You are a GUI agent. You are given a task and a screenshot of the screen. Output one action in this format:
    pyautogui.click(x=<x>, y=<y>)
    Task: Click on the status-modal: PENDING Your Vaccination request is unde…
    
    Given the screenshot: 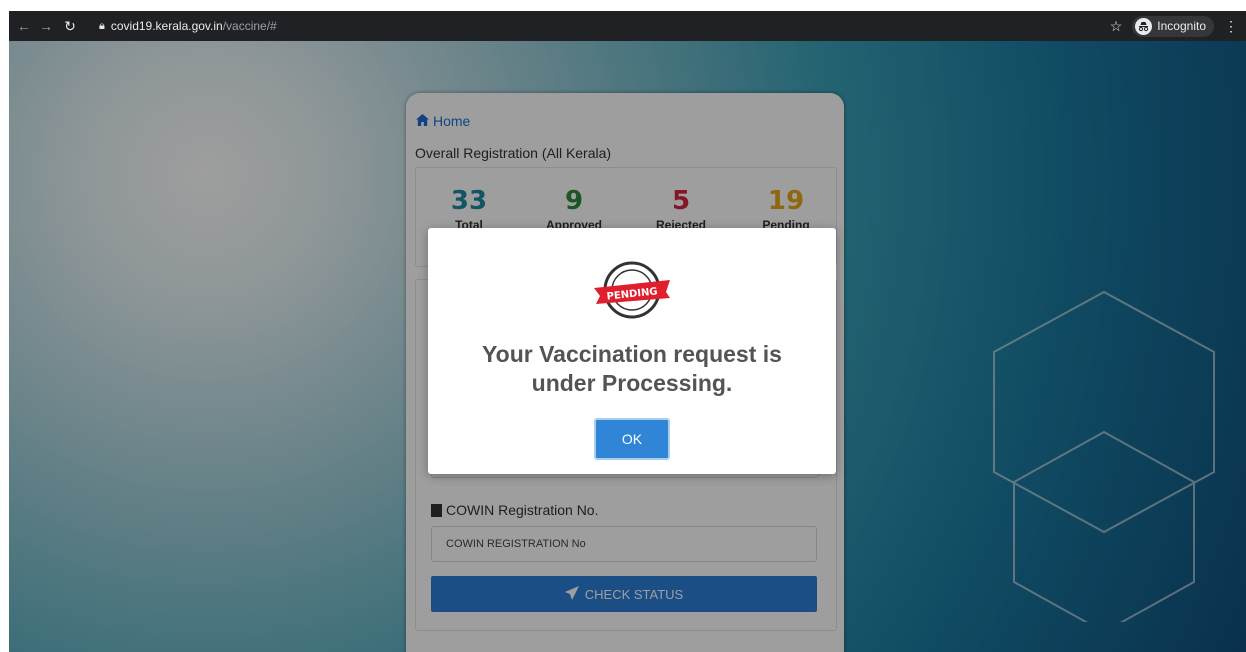 What is the action you would take?
    pyautogui.click(x=632, y=351)
    